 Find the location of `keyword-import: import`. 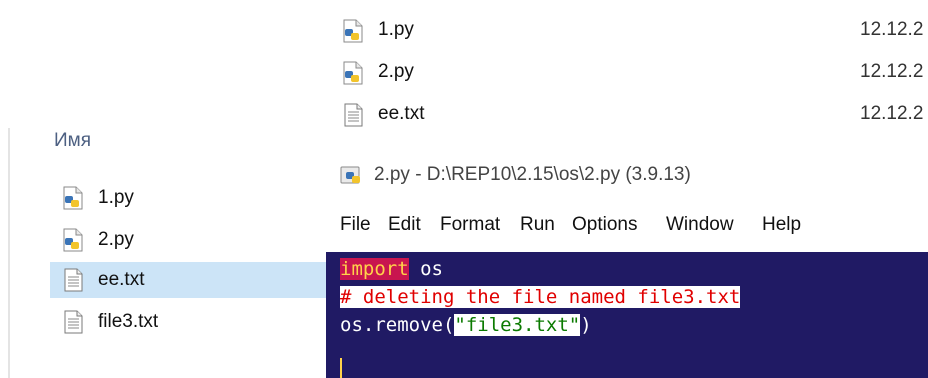

keyword-import: import is located at coordinates (374, 269).